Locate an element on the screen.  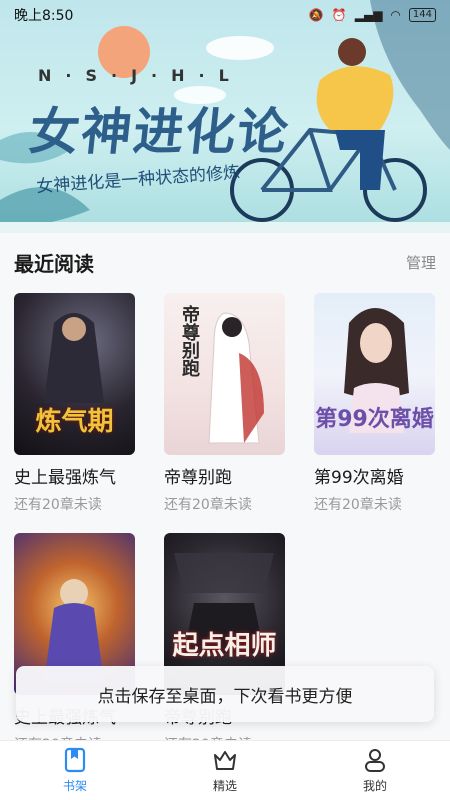
book-card: 第99次离婚 第99次离婚 还有20章未读 is located at coordinates (374, 403).